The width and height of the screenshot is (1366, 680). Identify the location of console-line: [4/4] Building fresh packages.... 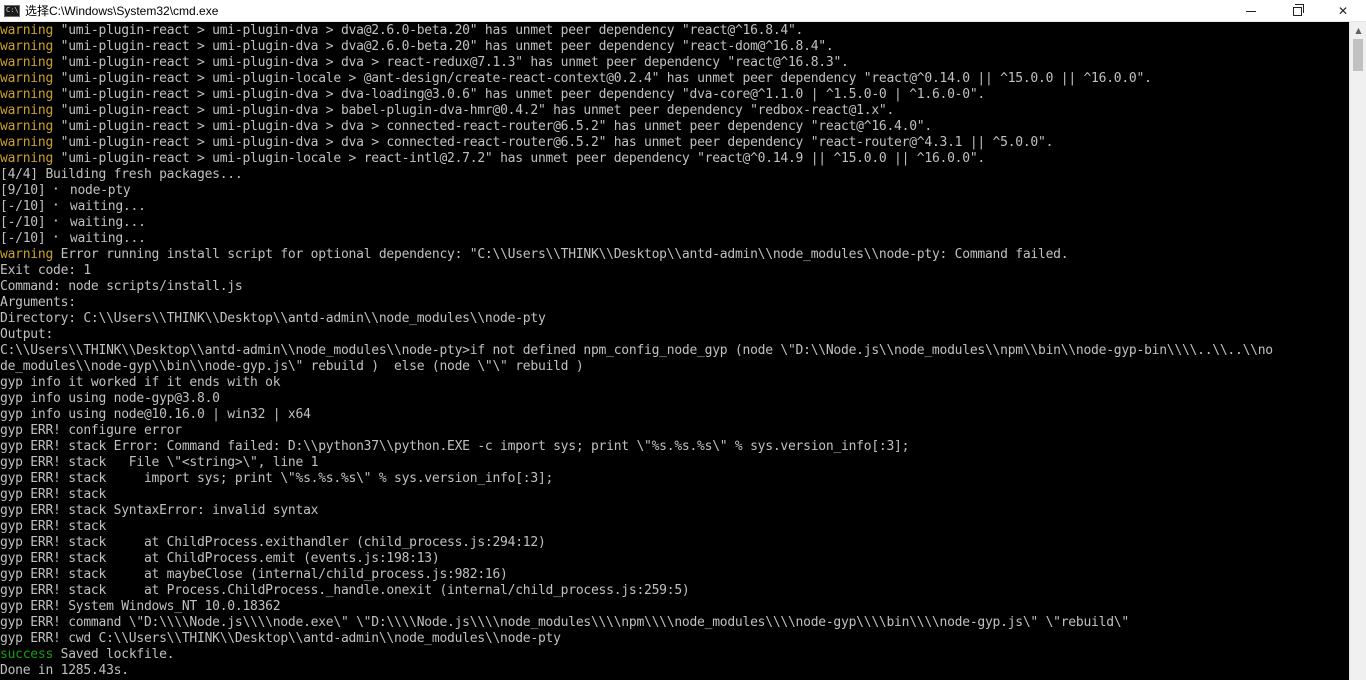
(674, 175).